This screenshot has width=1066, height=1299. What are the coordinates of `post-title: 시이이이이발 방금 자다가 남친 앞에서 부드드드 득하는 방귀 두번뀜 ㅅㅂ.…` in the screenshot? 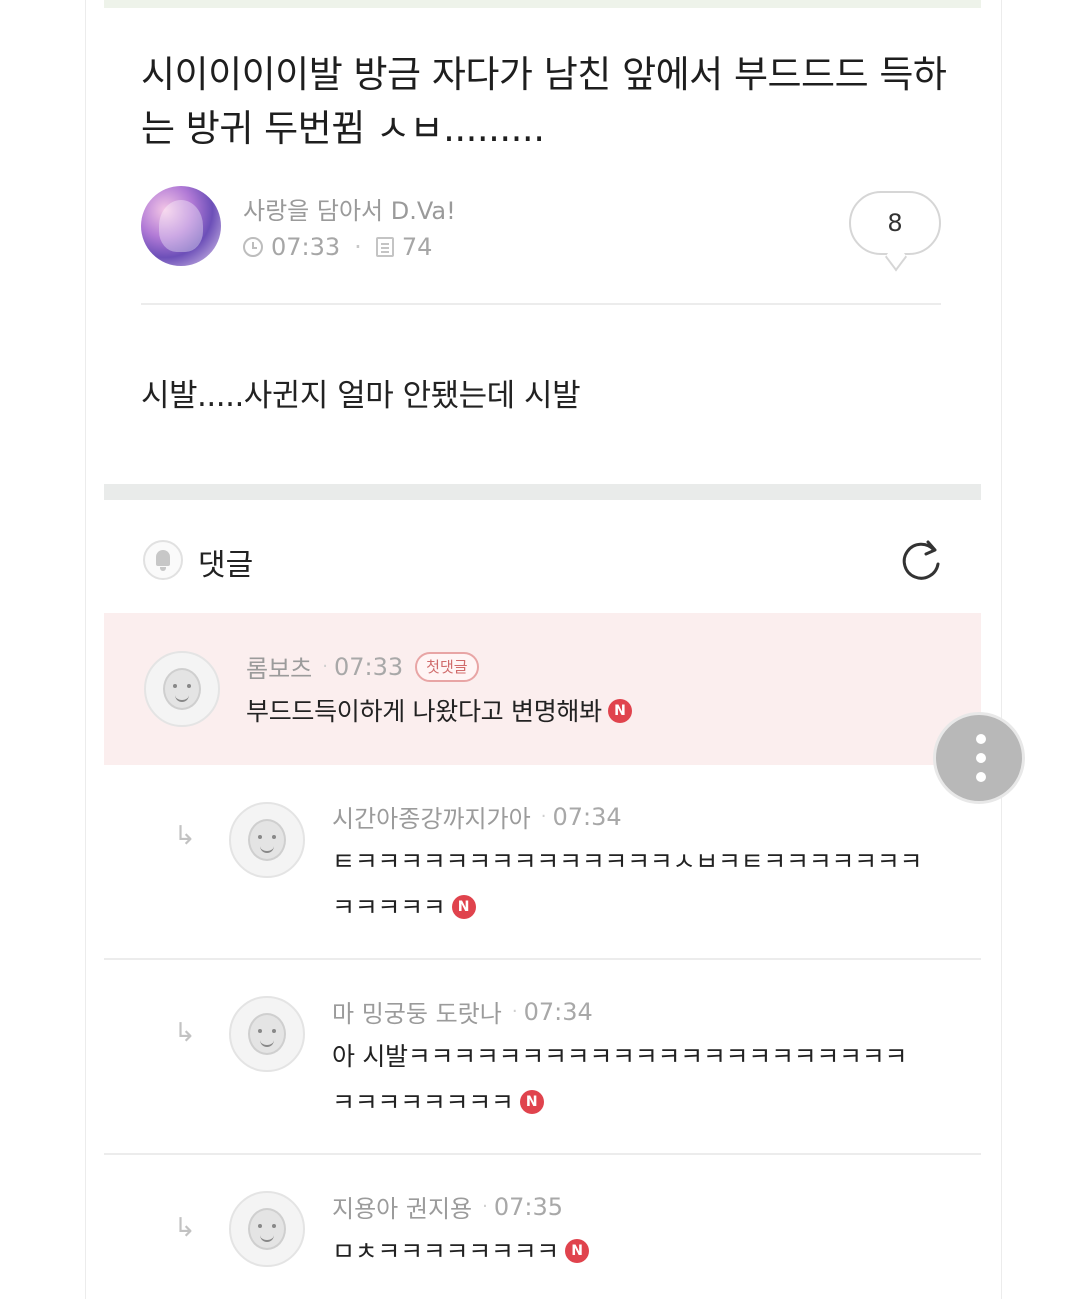 It's located at (544, 101).